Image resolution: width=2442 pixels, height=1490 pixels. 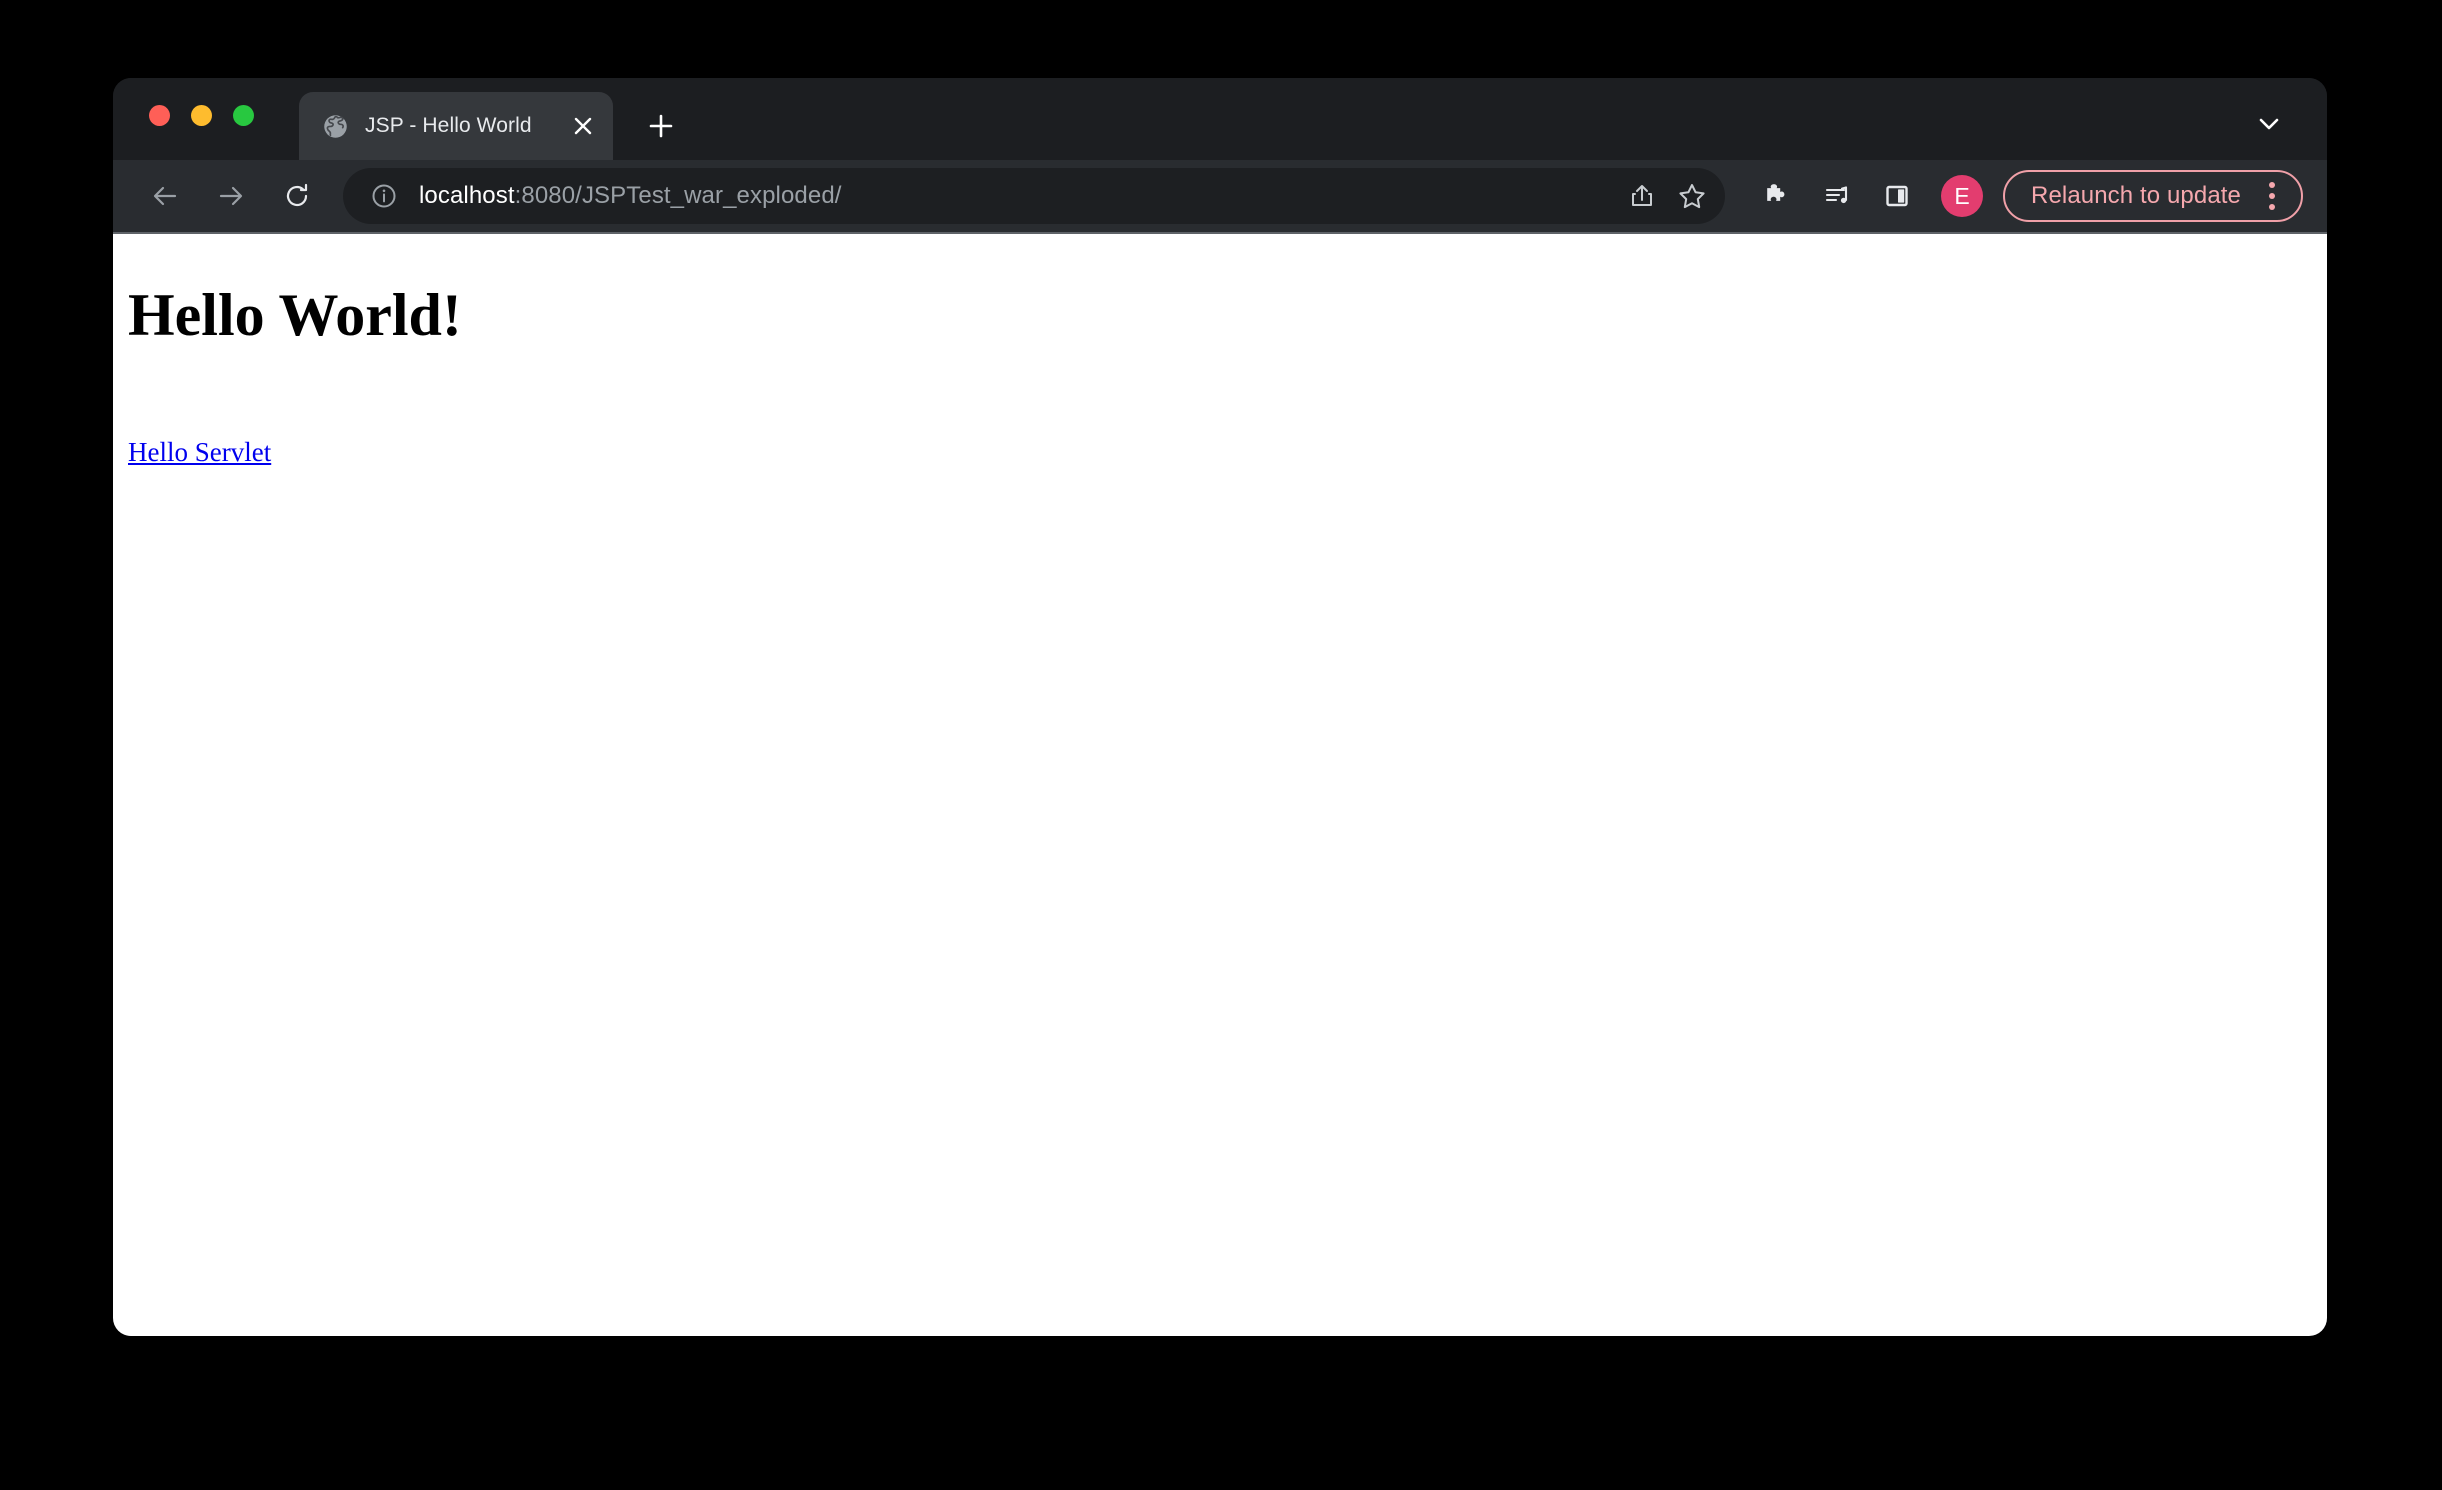 What do you see at coordinates (159, 115) in the screenshot?
I see `window-close-button` at bounding box center [159, 115].